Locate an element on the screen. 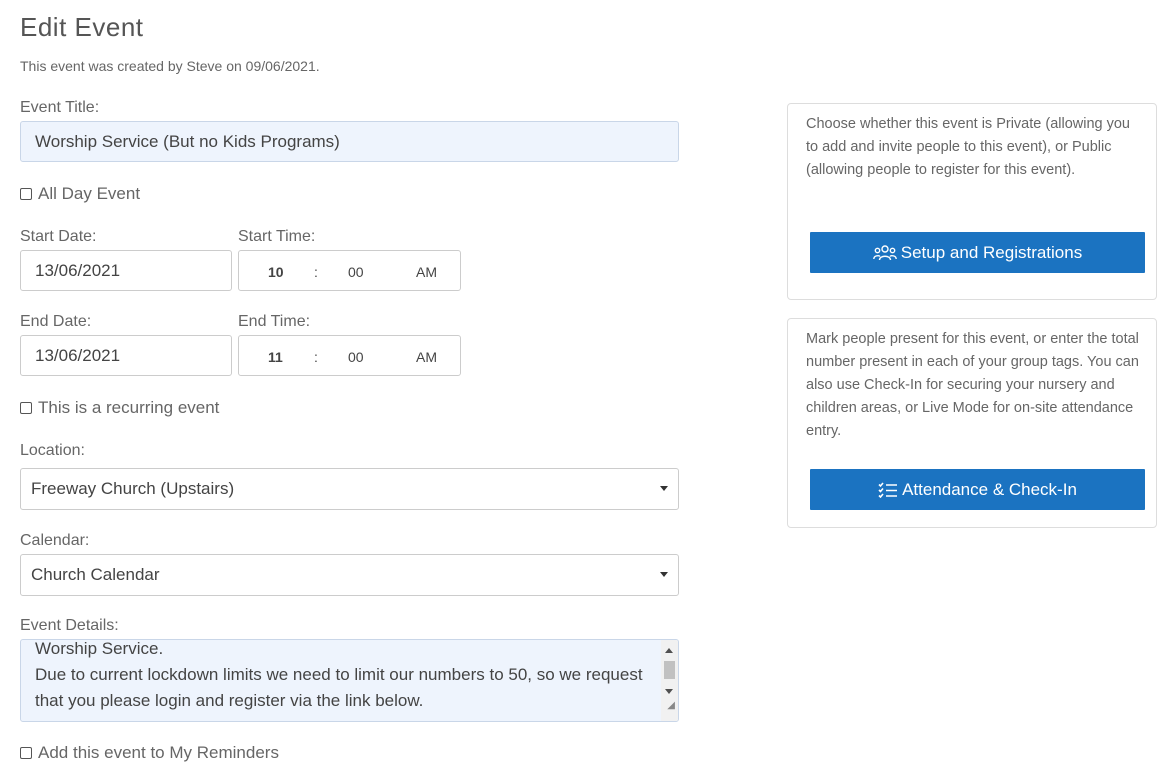 The width and height of the screenshot is (1162, 777). end-time-ampm: AM is located at coordinates (426, 357).